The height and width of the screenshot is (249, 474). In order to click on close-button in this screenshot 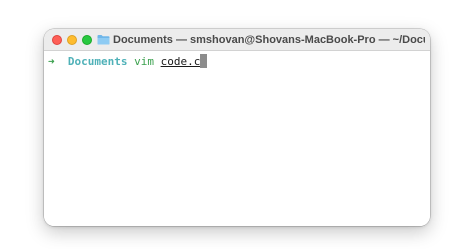, I will do `click(57, 40)`.